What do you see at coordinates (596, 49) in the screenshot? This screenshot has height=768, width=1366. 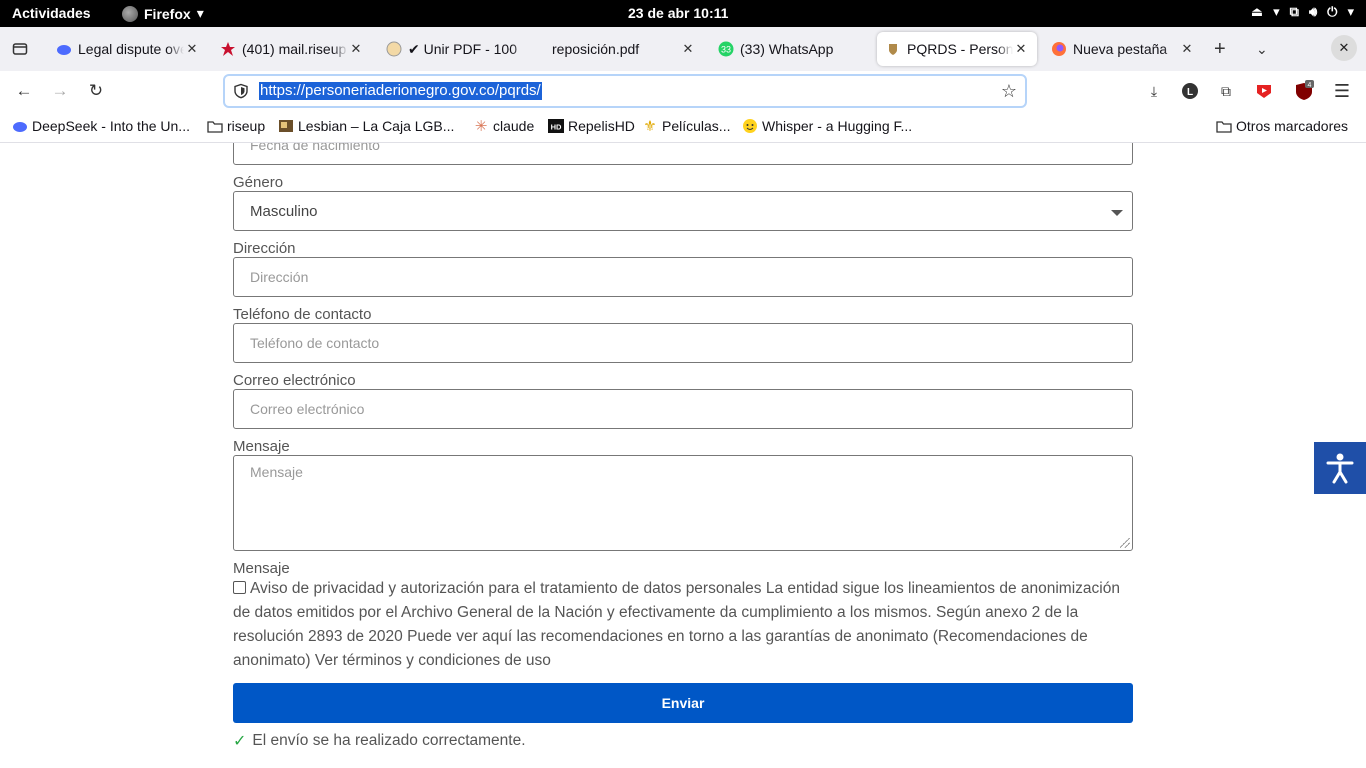 I see `tab-title: reposición.pdf` at bounding box center [596, 49].